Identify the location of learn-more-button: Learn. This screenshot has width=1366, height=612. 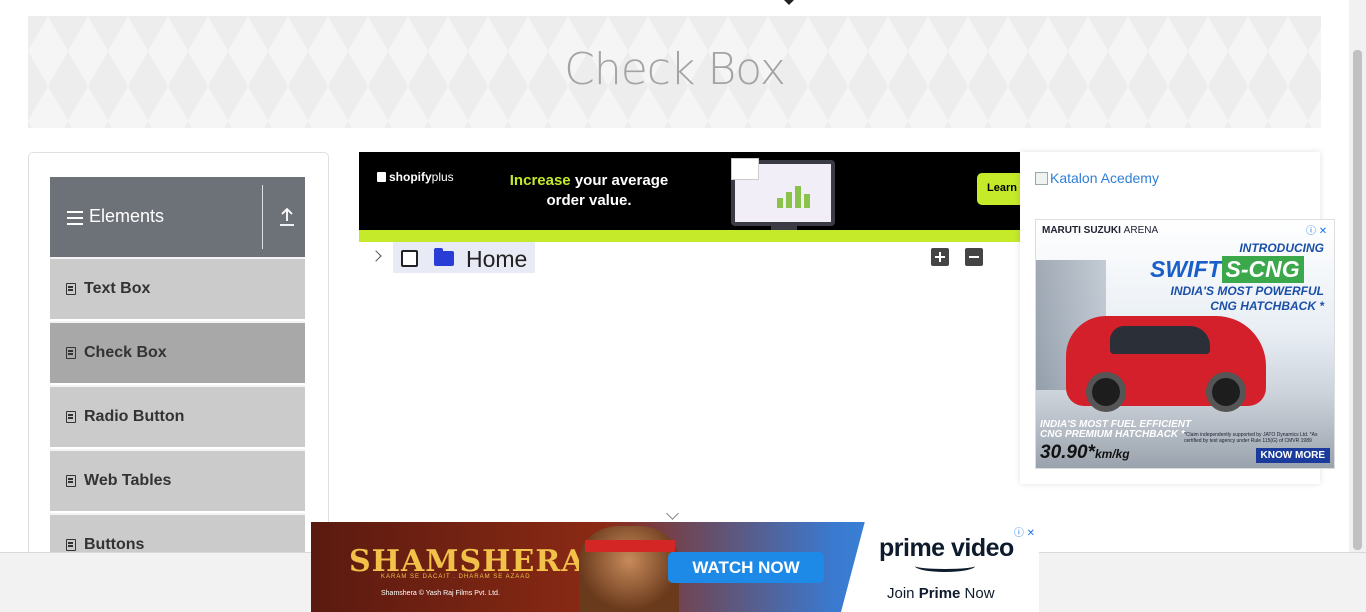
(998, 189).